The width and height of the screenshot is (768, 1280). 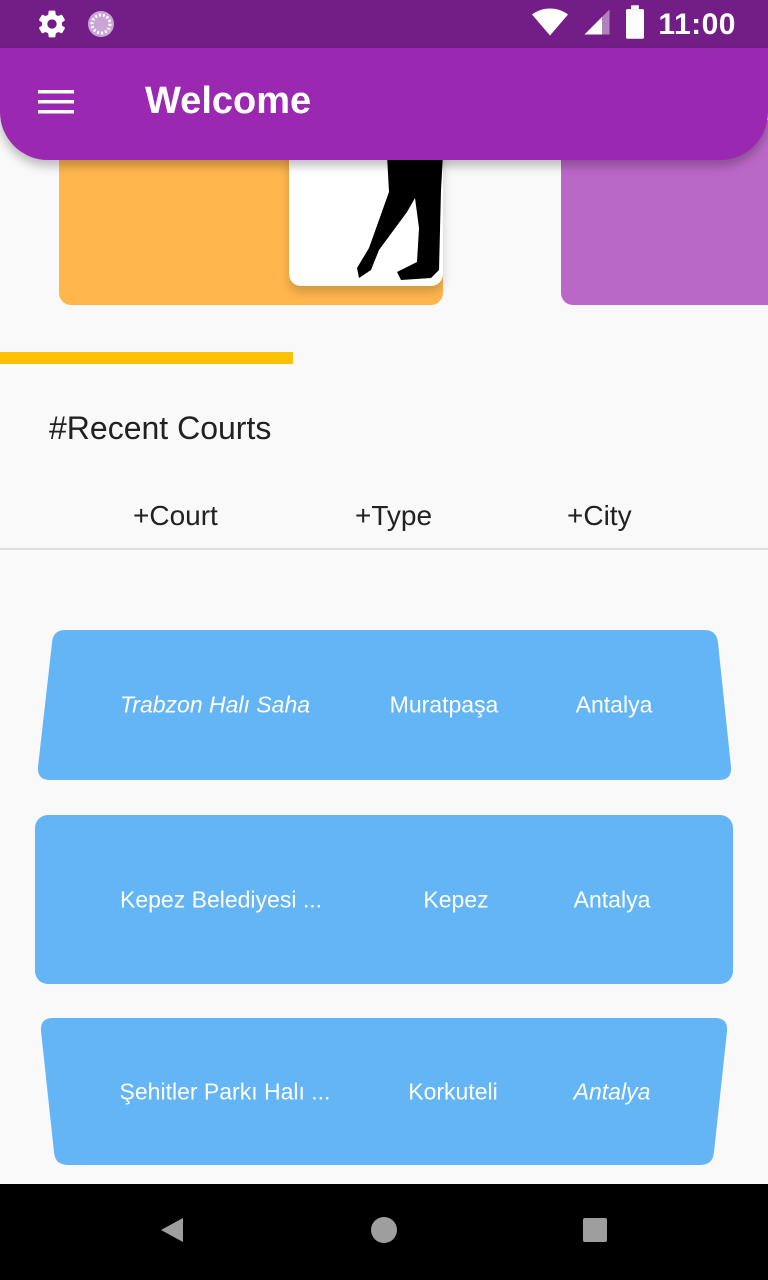 I want to click on menu-button, so click(x=56, y=104).